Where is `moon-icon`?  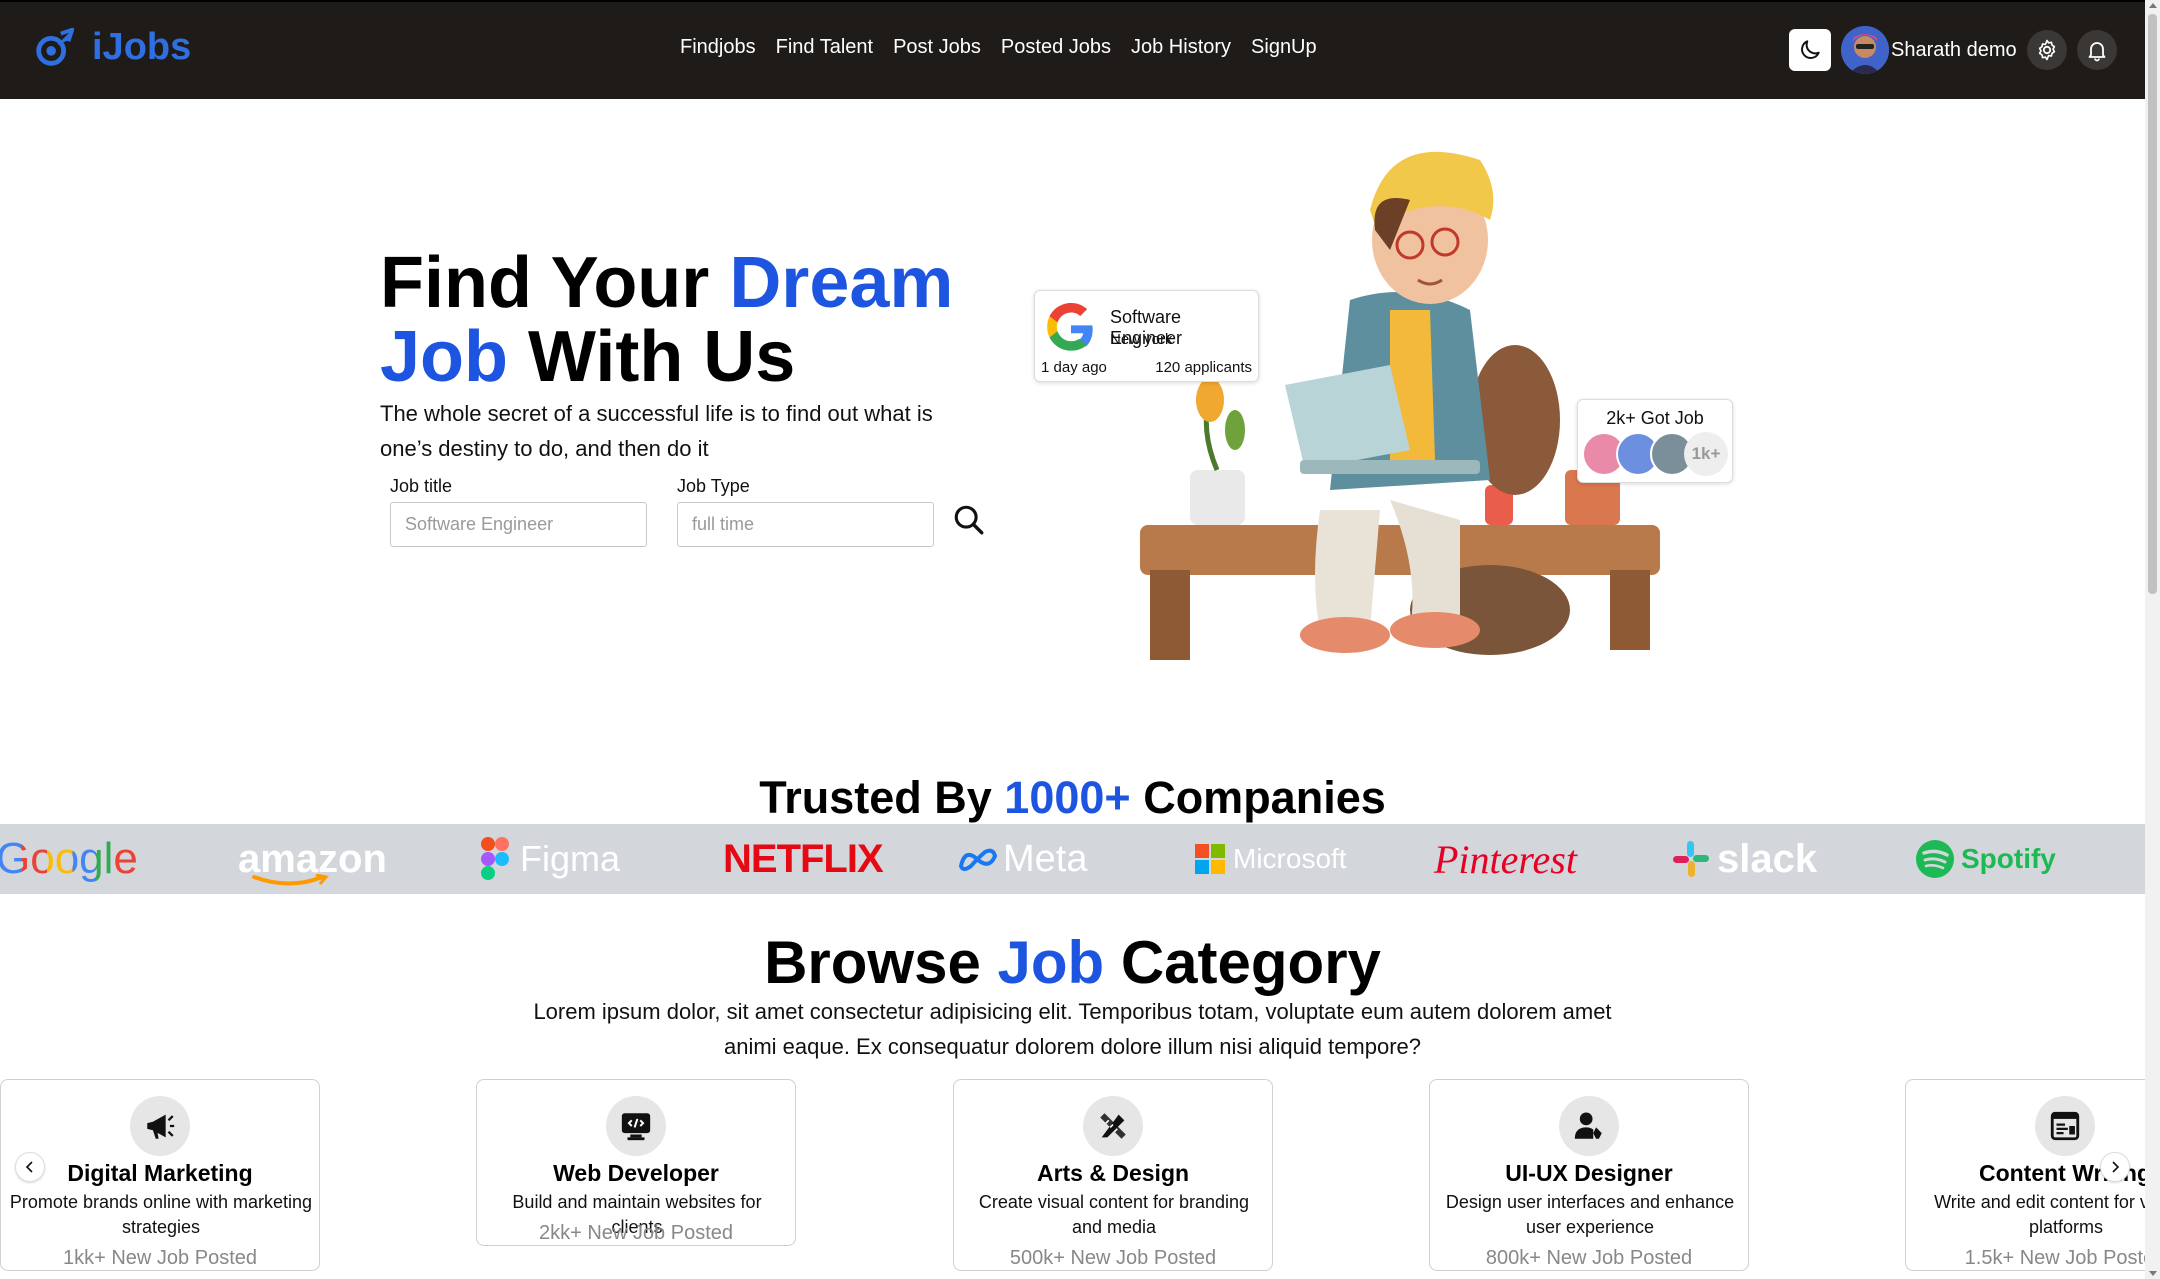 moon-icon is located at coordinates (1810, 49).